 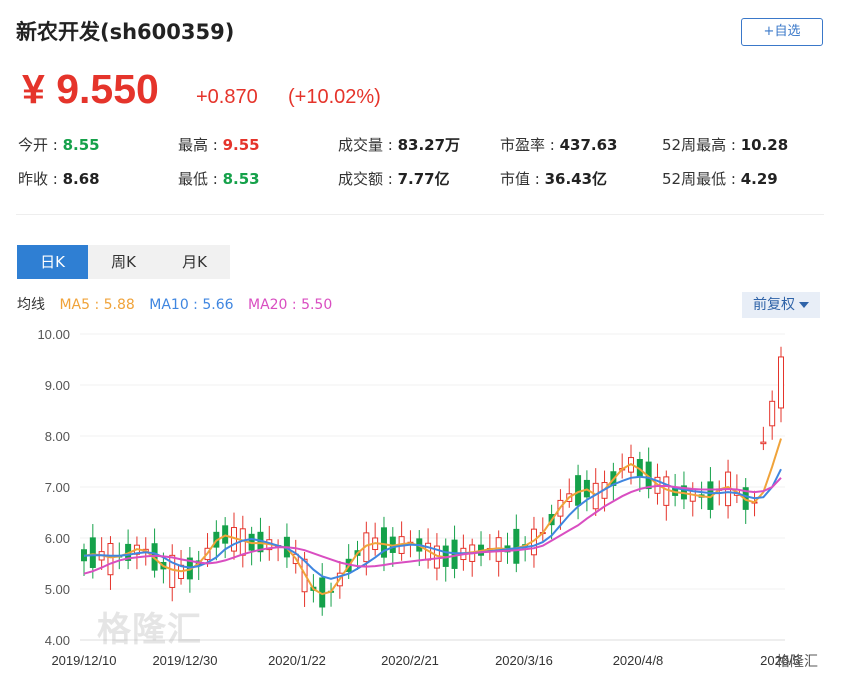 I want to click on period-tabs: 日K 周K 月K, so click(x=123, y=262).